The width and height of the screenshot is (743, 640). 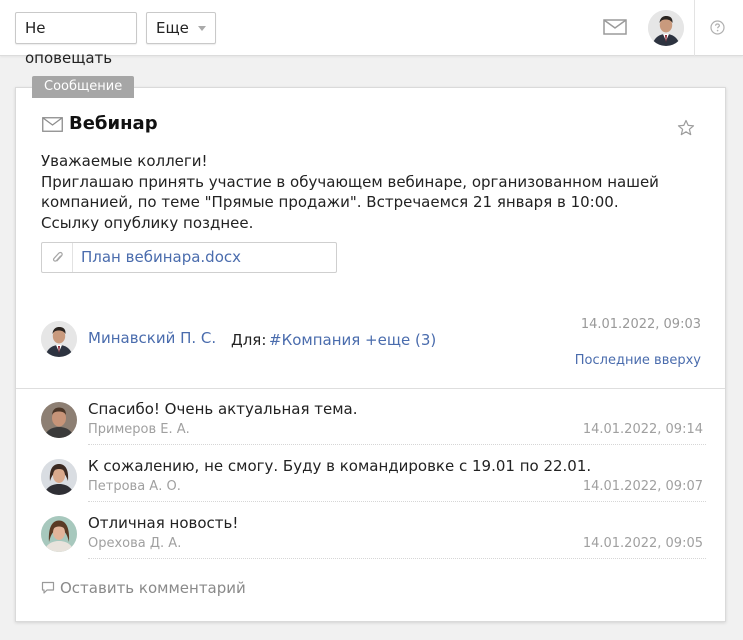 I want to click on recipients-label: Для:, so click(x=249, y=340).